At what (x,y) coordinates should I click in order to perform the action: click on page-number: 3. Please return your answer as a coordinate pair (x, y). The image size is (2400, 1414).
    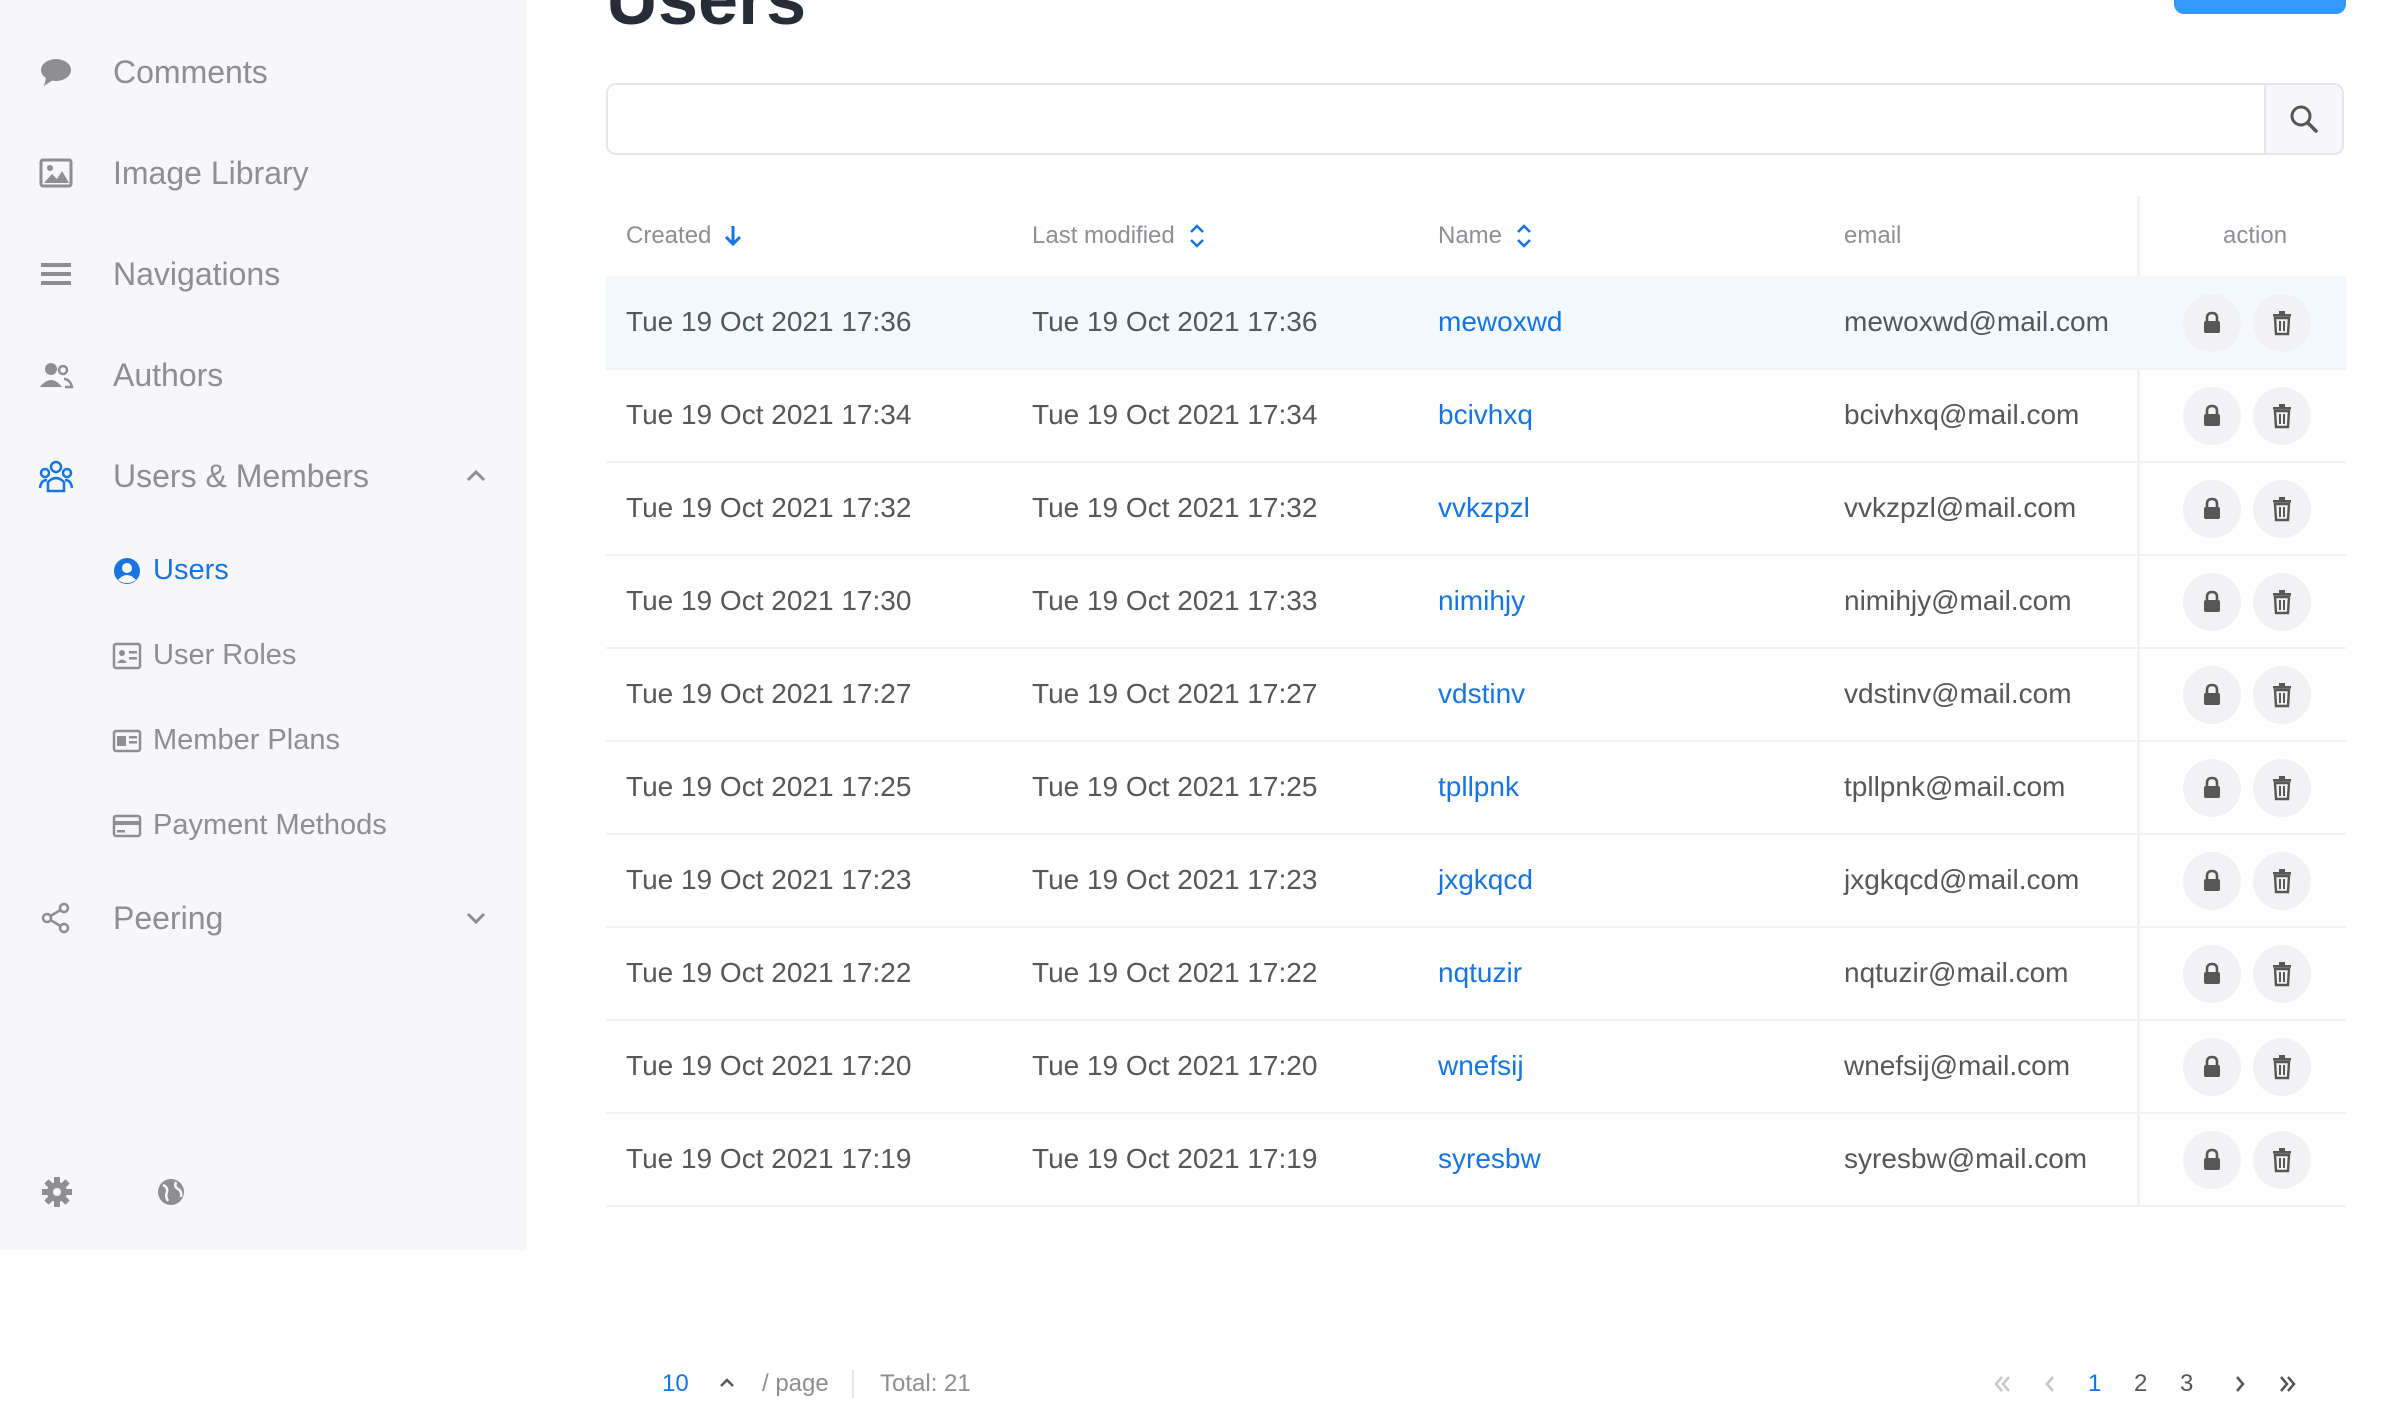
    Looking at the image, I should click on (2186, 1384).